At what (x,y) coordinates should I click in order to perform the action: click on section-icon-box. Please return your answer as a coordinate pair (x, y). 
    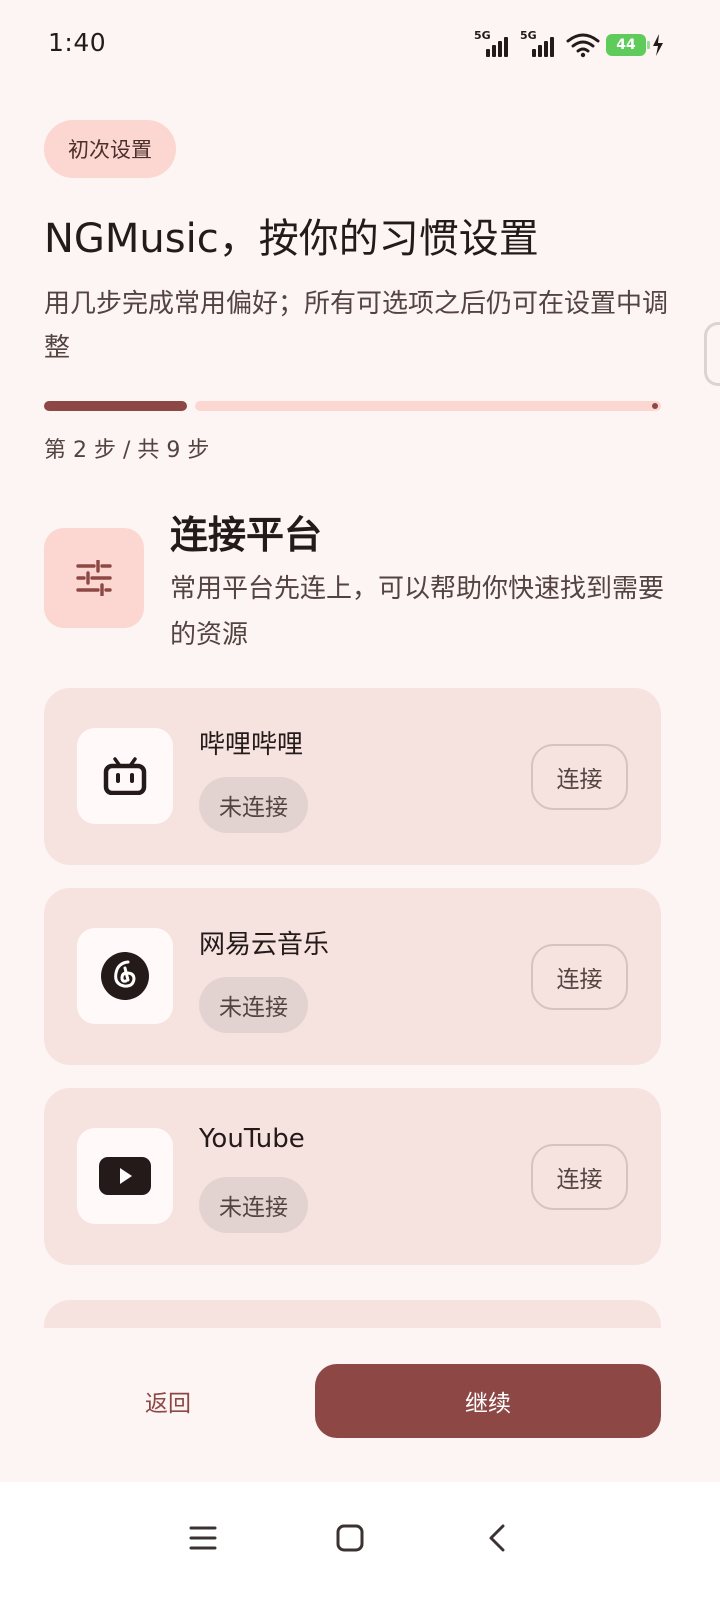
    Looking at the image, I should click on (94, 578).